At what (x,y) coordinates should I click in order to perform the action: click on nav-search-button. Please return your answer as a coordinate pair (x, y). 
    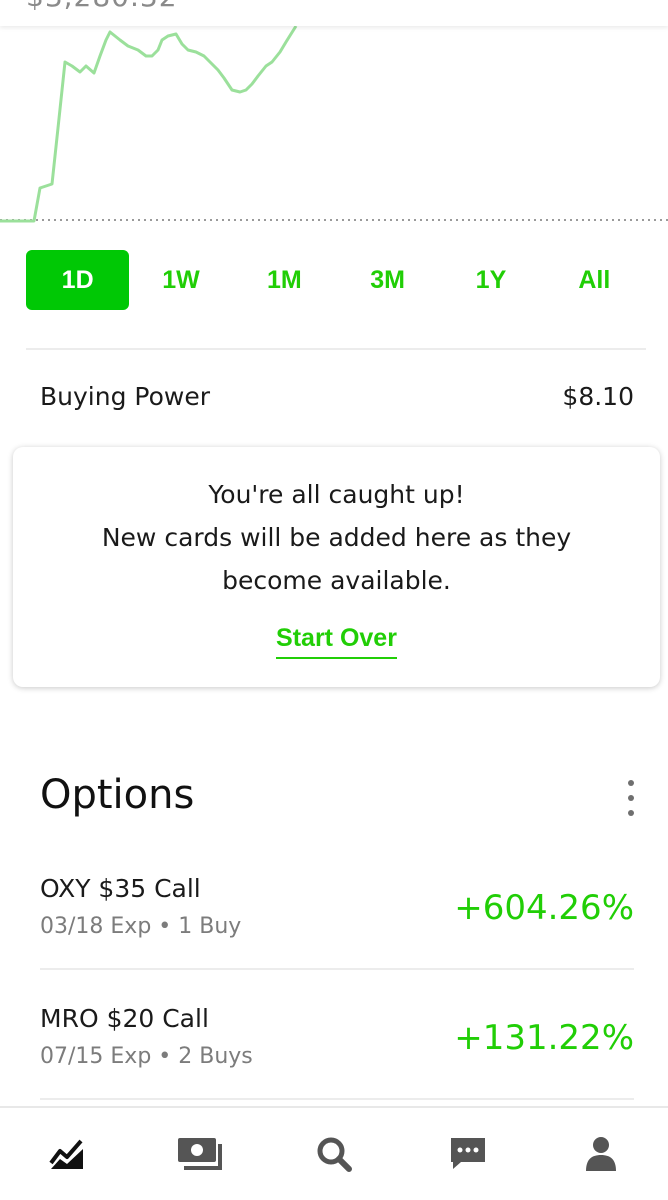
    Looking at the image, I should click on (334, 1154).